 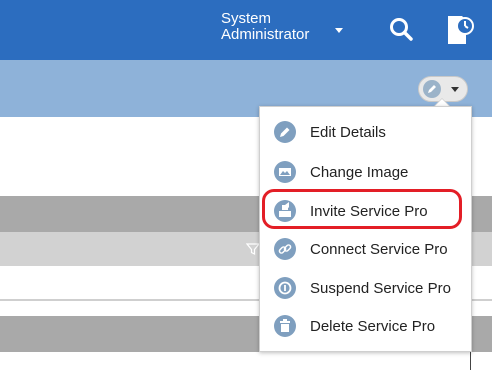 I want to click on menu-item-delete-service-pro: Delete Service Pro, so click(x=371, y=326).